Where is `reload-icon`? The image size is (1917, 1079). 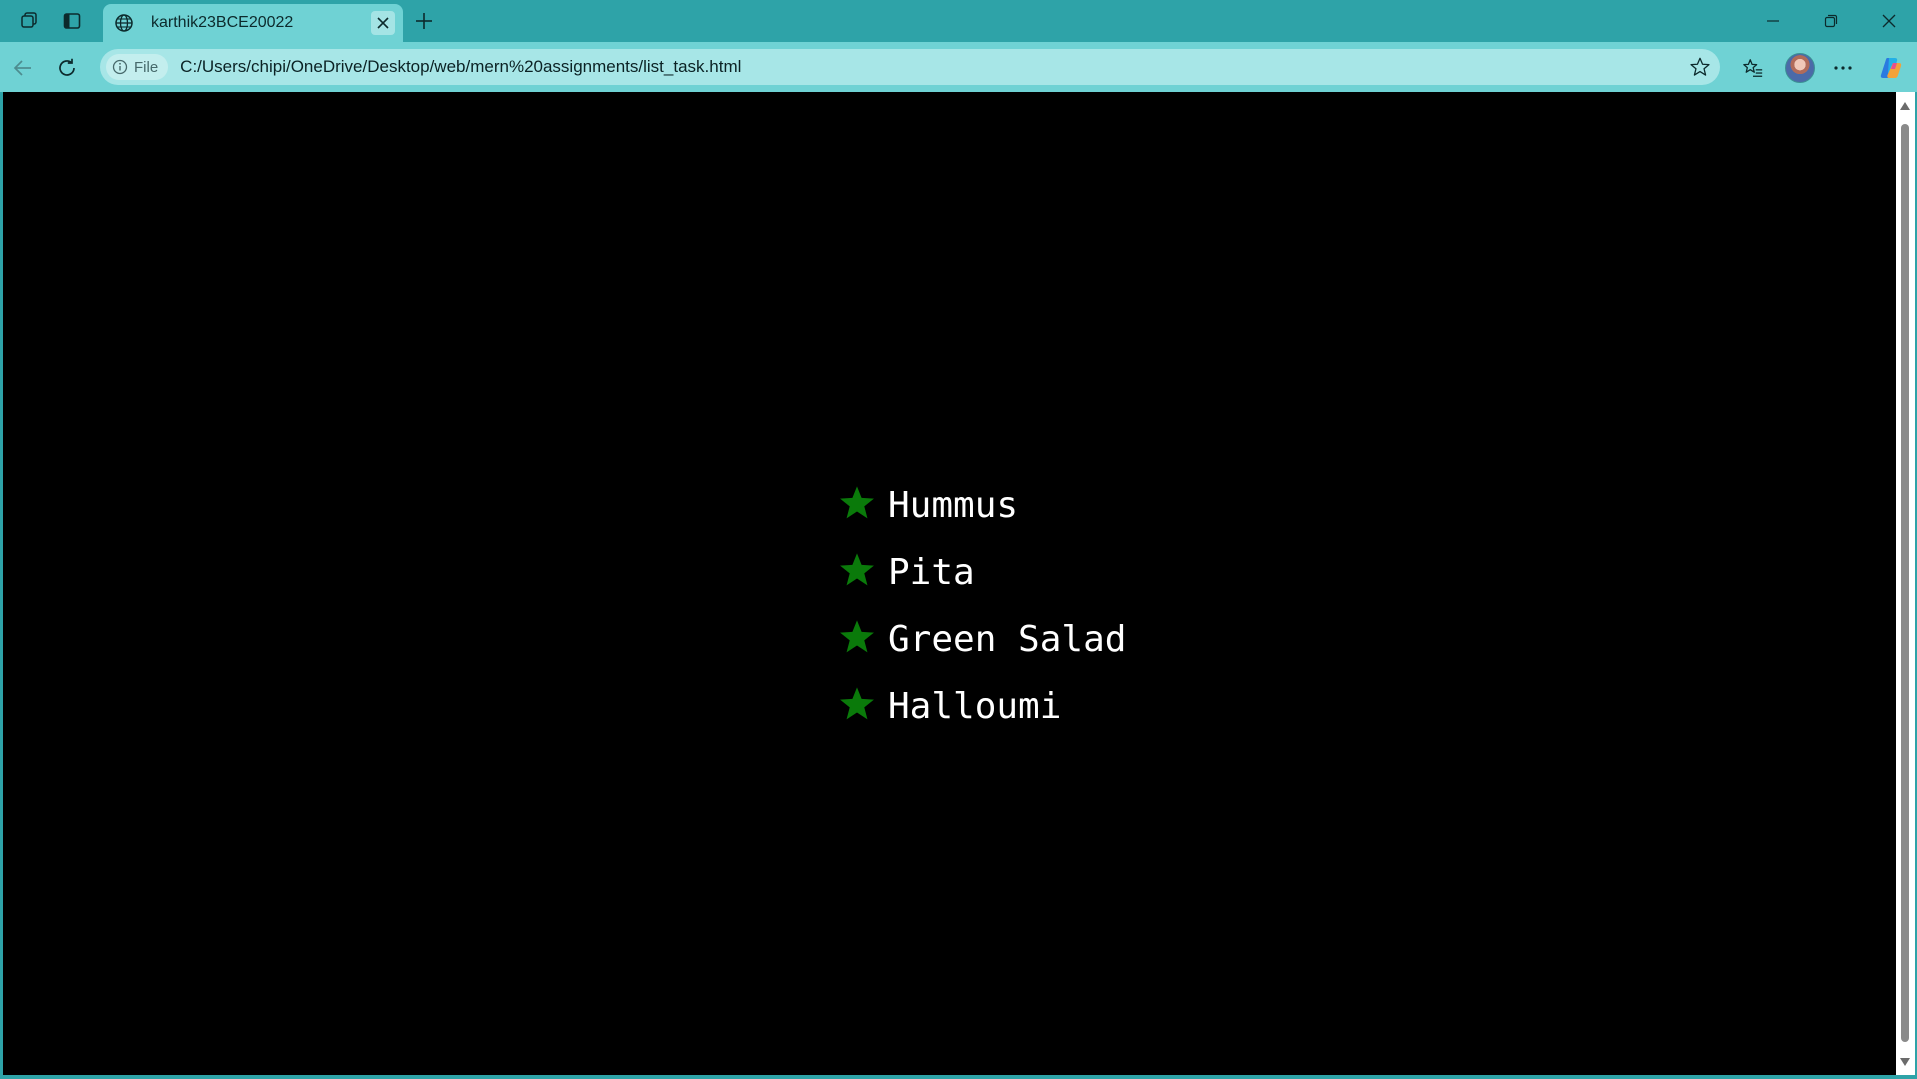
reload-icon is located at coordinates (67, 67).